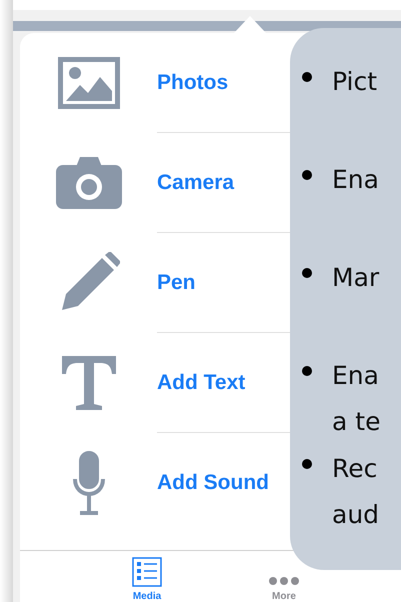 This screenshot has width=401, height=602. What do you see at coordinates (213, 483) in the screenshot?
I see `menu-item: Add Sound` at bounding box center [213, 483].